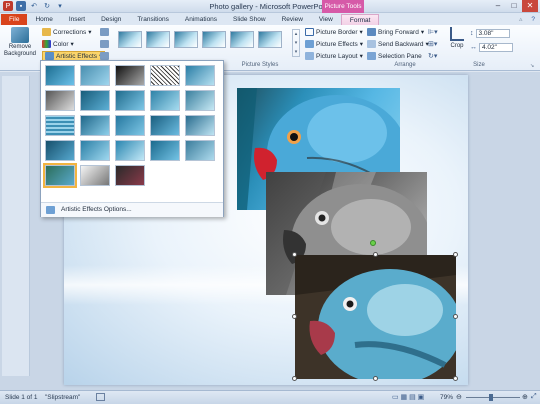  Describe the element at coordinates (457, 34) in the screenshot. I see `crop-icon` at that location.